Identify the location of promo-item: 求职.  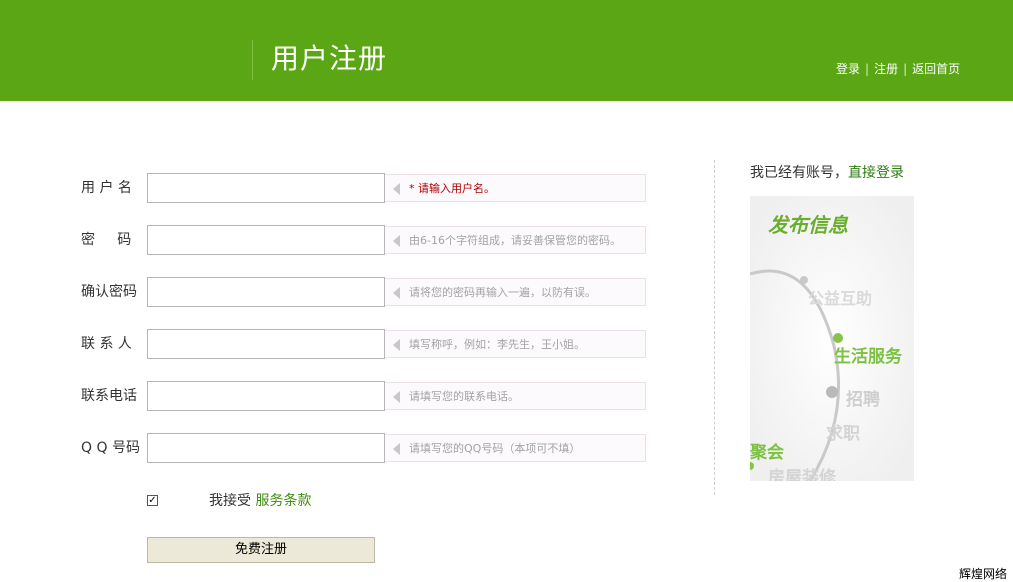
(843, 433).